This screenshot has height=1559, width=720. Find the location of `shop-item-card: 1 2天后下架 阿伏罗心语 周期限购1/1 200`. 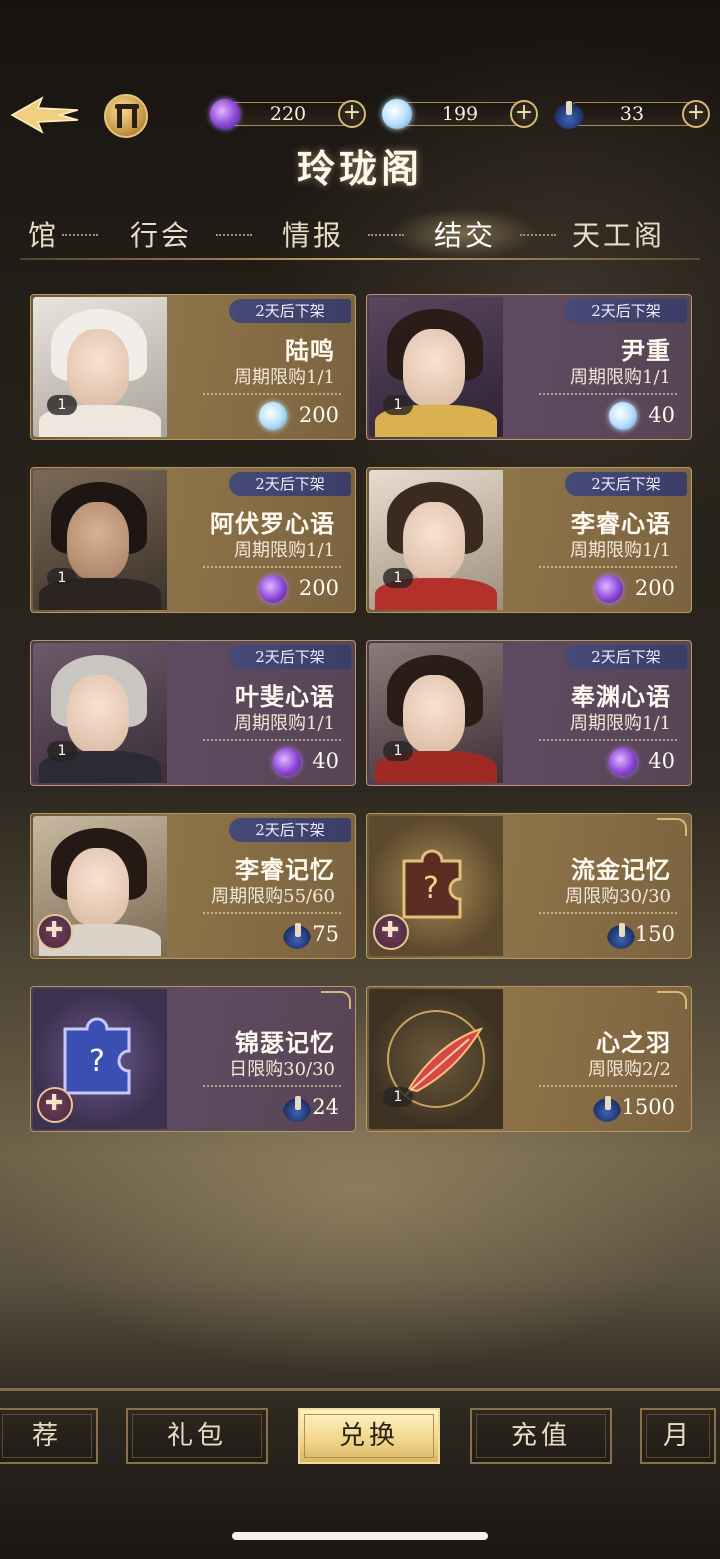

shop-item-card: 1 2天后下架 阿伏罗心语 周期限购1/1 200 is located at coordinates (193, 540).